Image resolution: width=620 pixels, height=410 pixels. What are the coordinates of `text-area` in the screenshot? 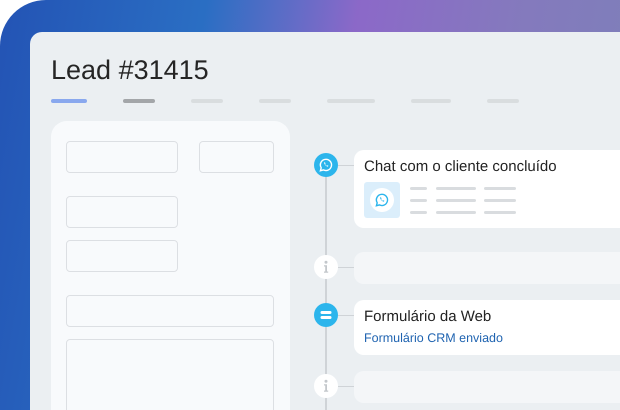 It's located at (170, 374).